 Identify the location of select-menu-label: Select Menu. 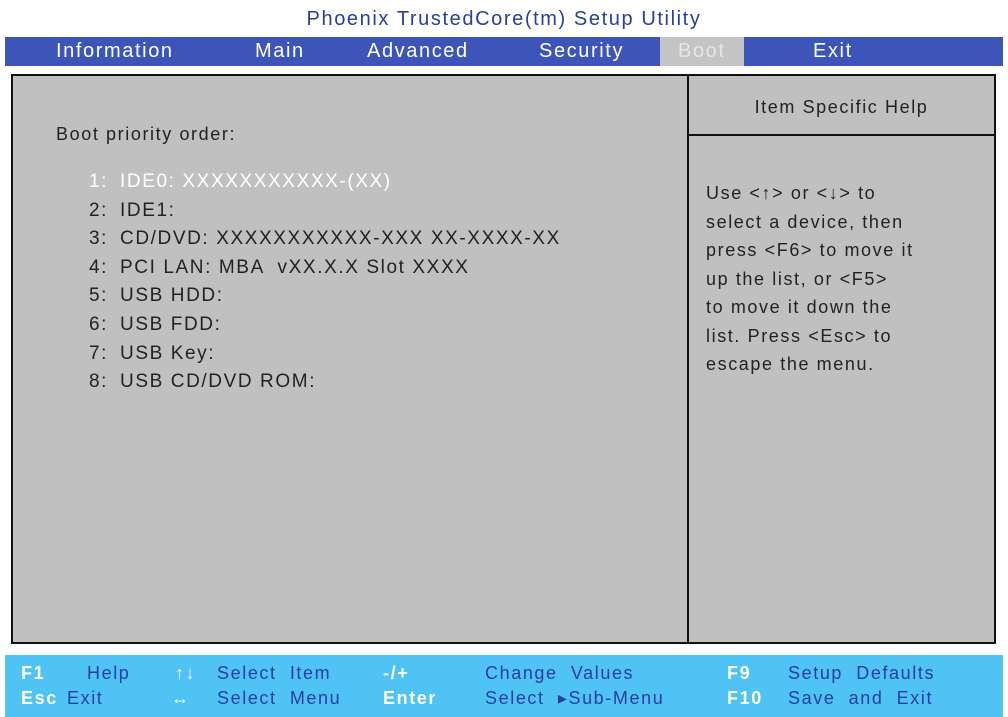
(279, 698).